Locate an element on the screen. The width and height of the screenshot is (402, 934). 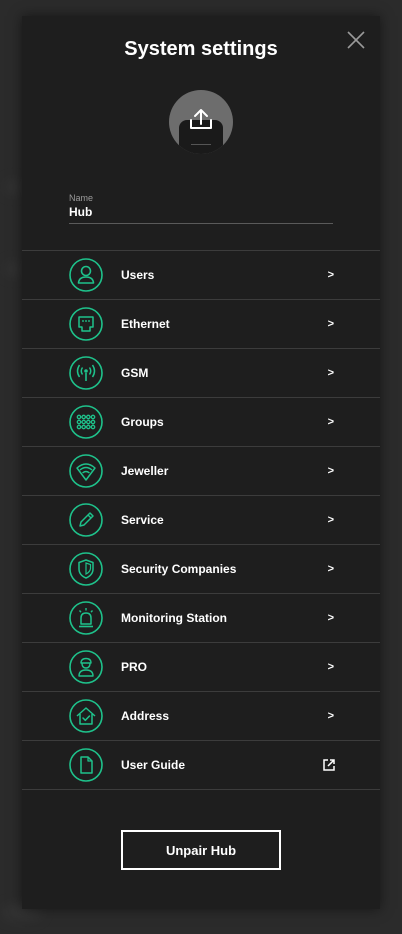
user-icon is located at coordinates (86, 275).